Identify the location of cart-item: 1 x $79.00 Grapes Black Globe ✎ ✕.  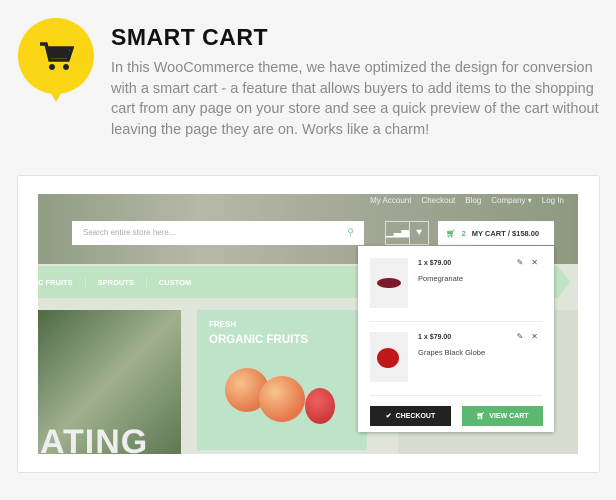
(456, 364).